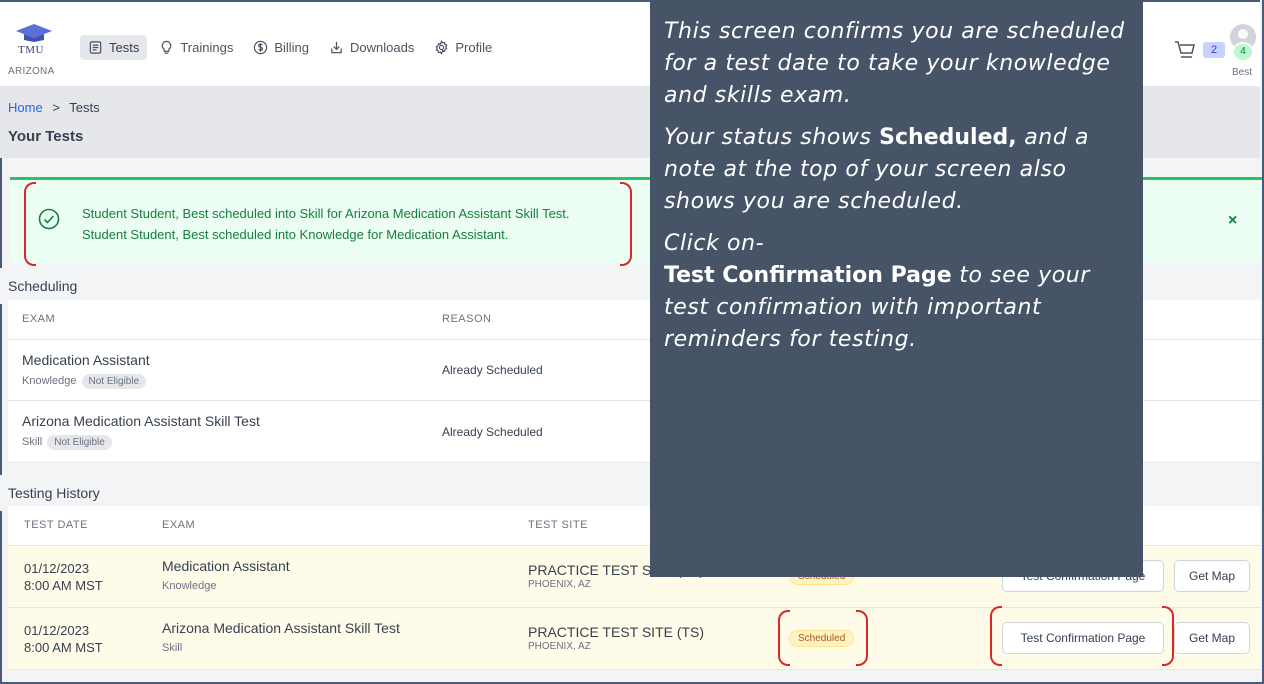 The height and width of the screenshot is (684, 1264). I want to click on callout-status-highlight: Scheduled,, so click(948, 137).